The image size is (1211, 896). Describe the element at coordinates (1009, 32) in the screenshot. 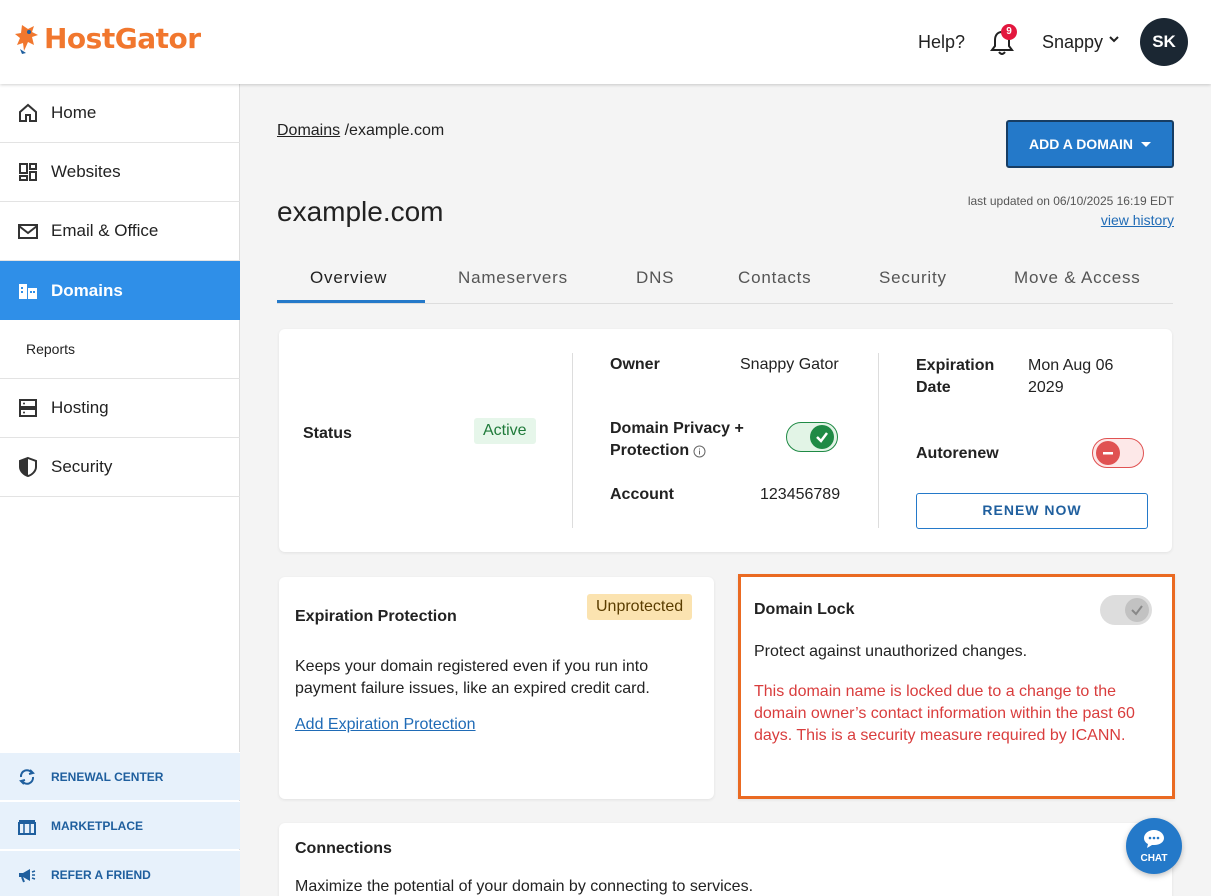

I see `notification-badge: 9` at that location.